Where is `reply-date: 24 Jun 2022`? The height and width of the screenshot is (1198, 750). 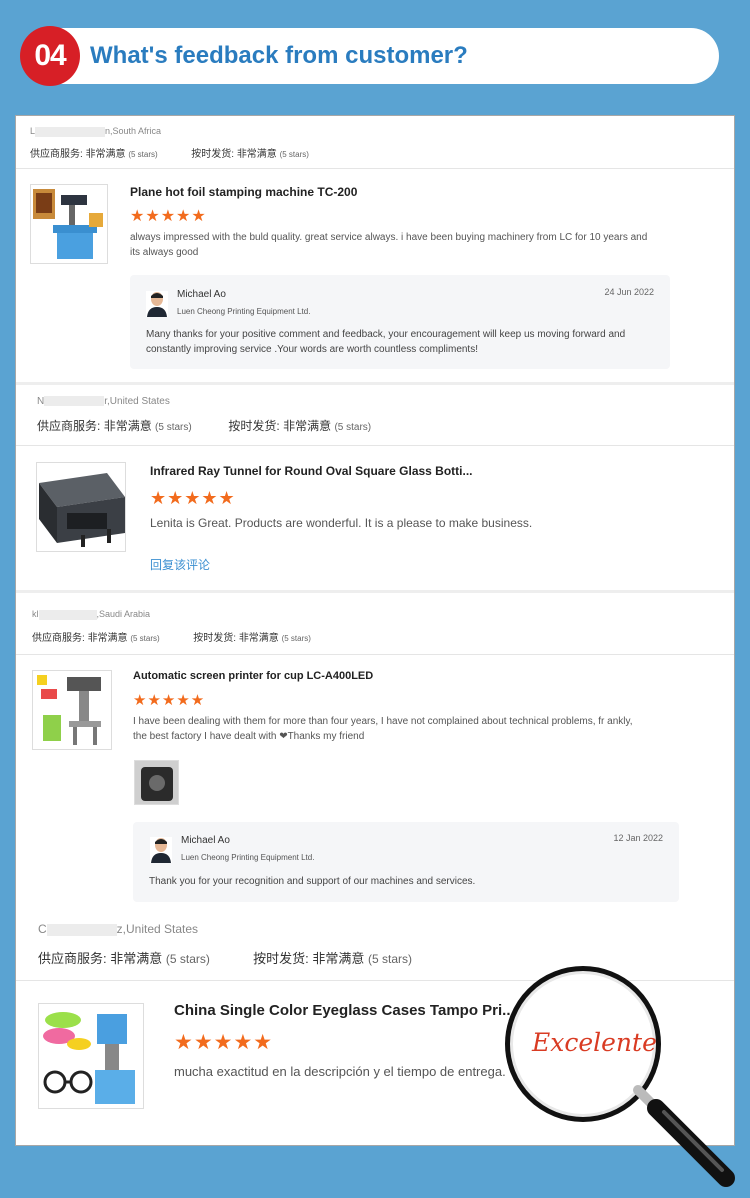
reply-date: 24 Jun 2022 is located at coordinates (629, 292).